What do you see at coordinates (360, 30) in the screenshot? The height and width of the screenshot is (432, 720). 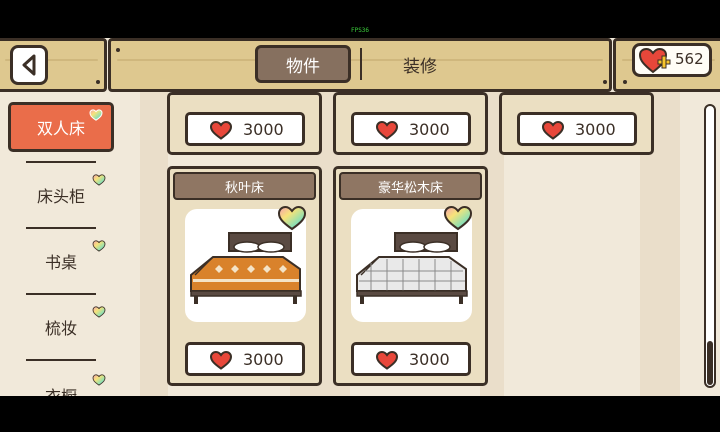 I see `fps-counter: FPS36` at bounding box center [360, 30].